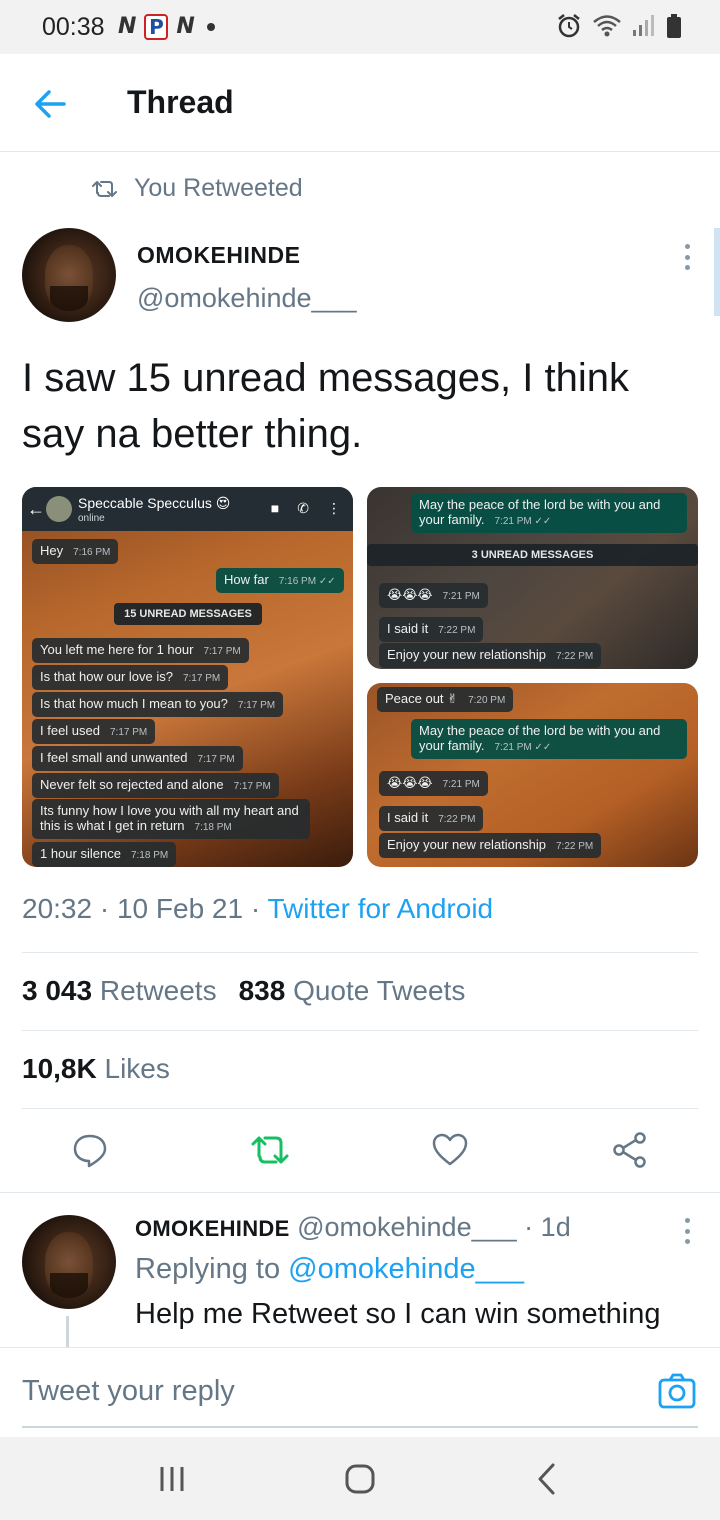 The height and width of the screenshot is (1520, 720). What do you see at coordinates (140, 650) in the screenshot?
I see `chat-message: You left me here for 1 hour 7:17 PM` at bounding box center [140, 650].